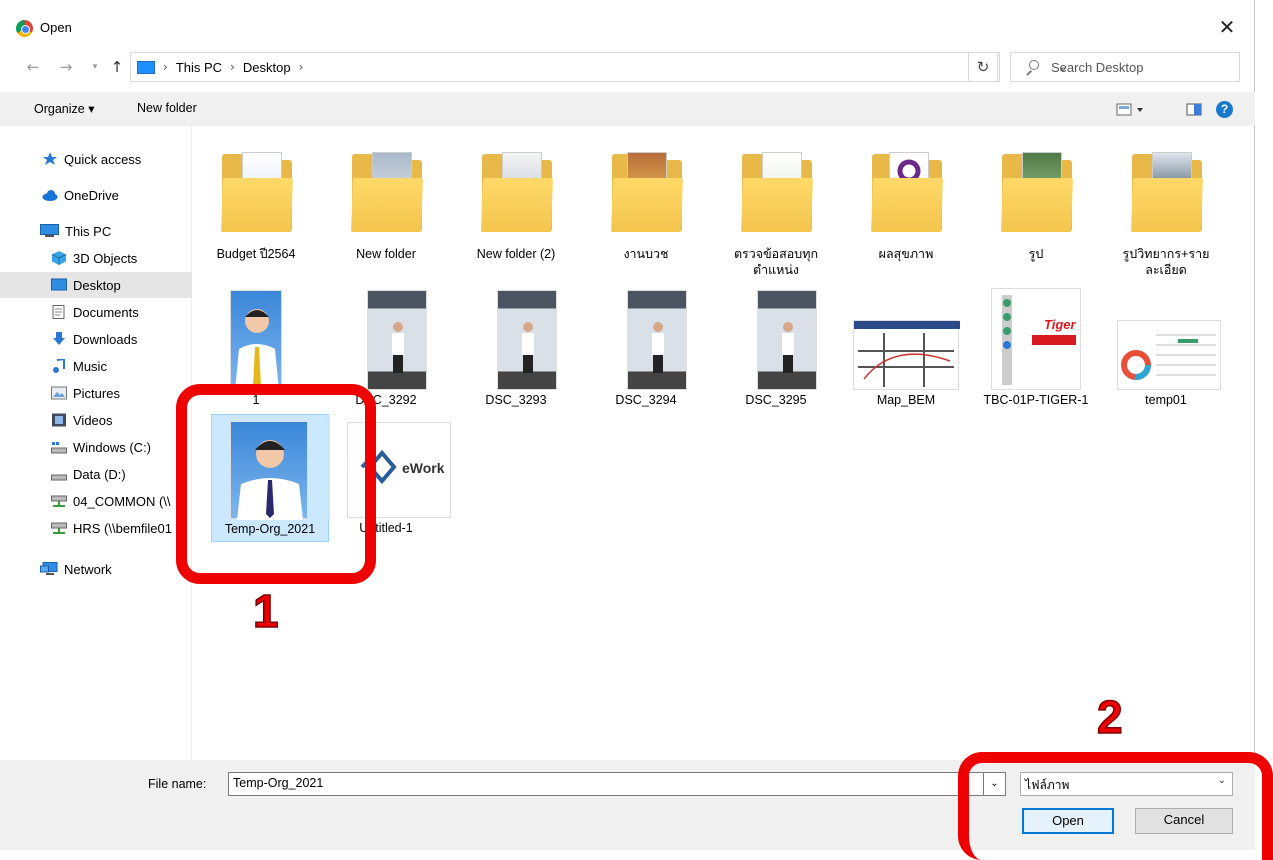 The image size is (1273, 860). What do you see at coordinates (599, 67) in the screenshot?
I see `address-bar: › This PC › Desktop › ⌄` at bounding box center [599, 67].